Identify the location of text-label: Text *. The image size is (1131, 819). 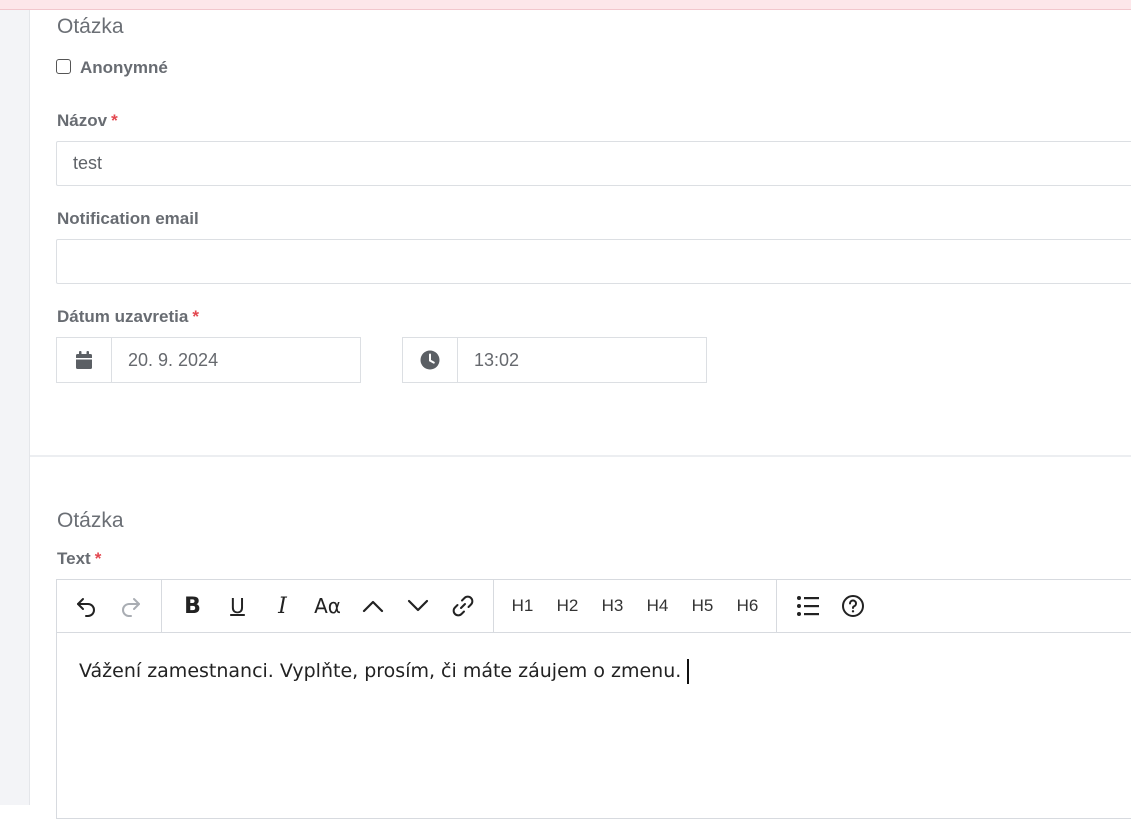
(79, 559).